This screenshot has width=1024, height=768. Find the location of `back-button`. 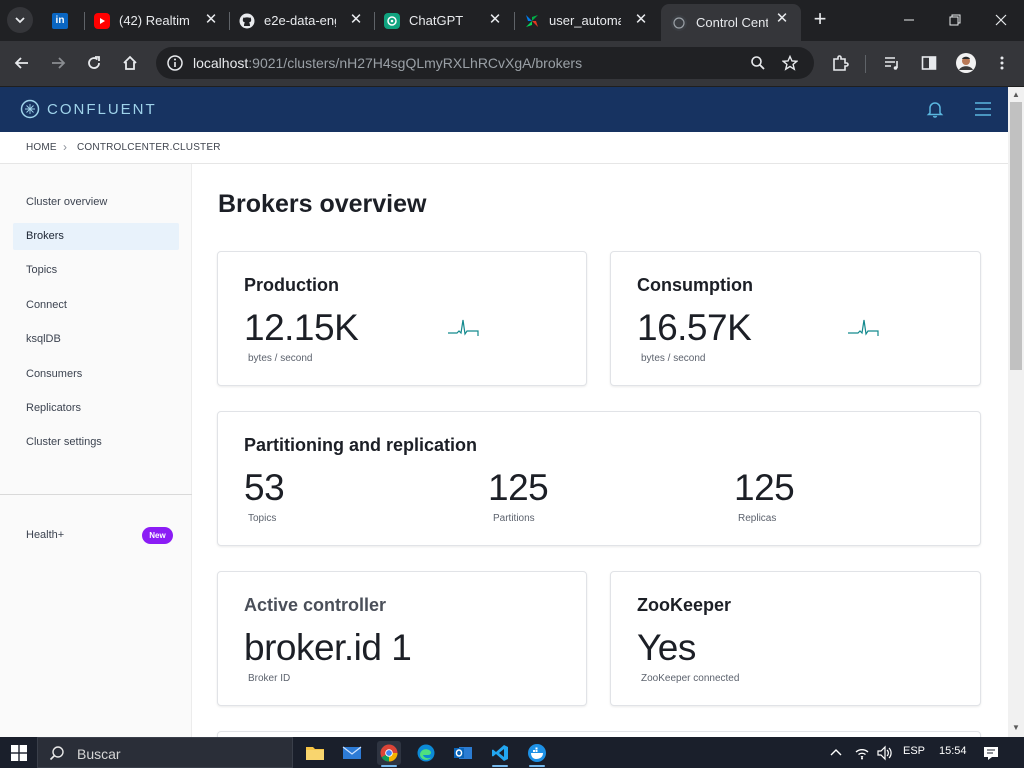

back-button is located at coordinates (22, 63).